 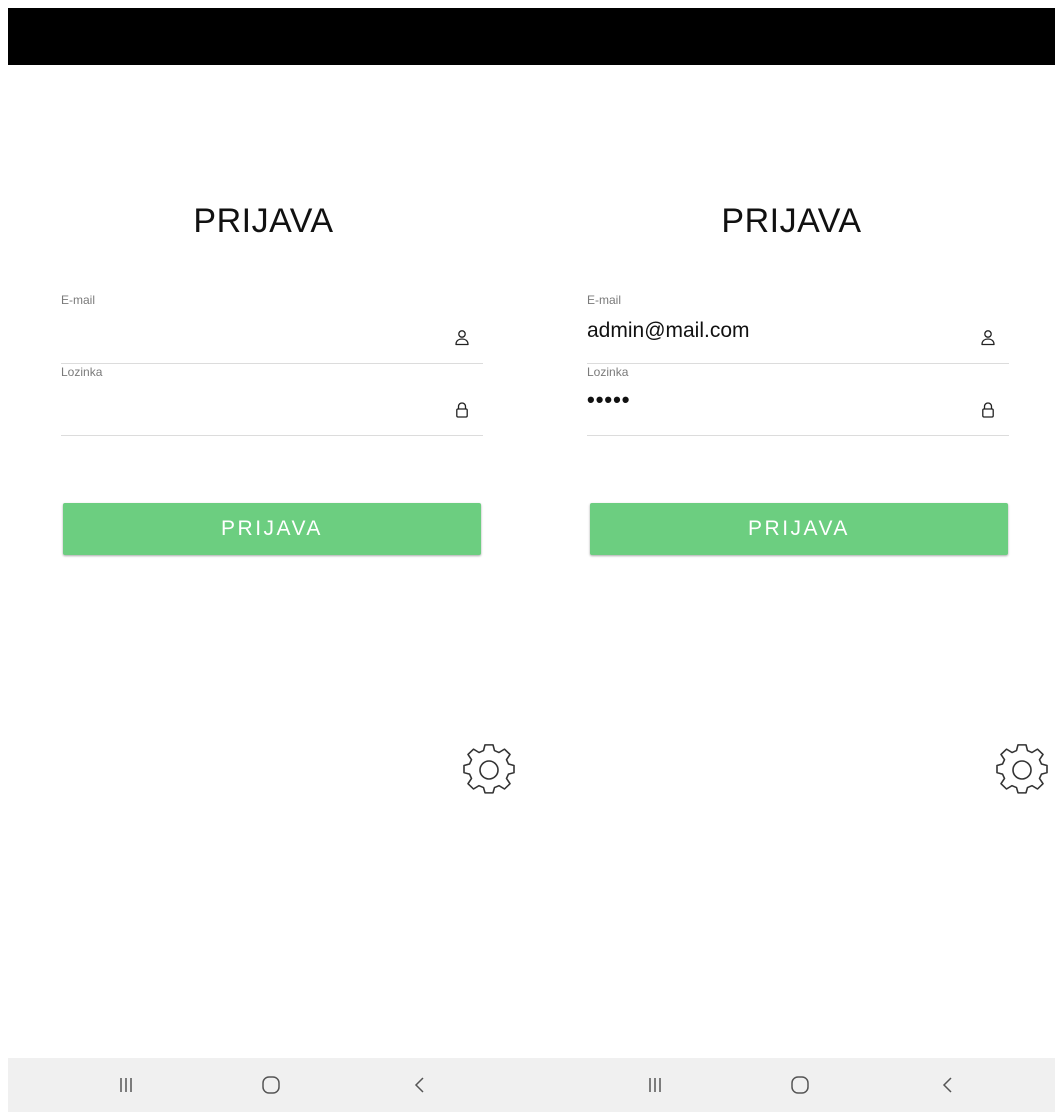 What do you see at coordinates (767, 400) in the screenshot?
I see `password-input: •••••` at bounding box center [767, 400].